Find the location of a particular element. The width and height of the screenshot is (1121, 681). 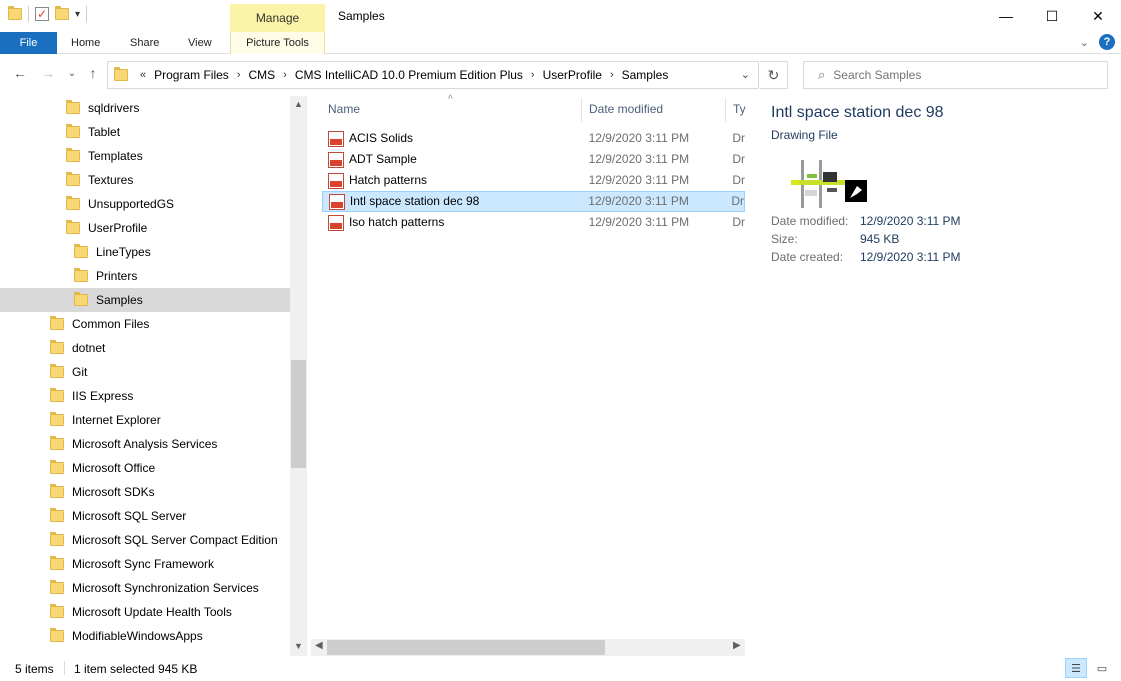

nav-item: Internet Explorer is located at coordinates (105, 420).